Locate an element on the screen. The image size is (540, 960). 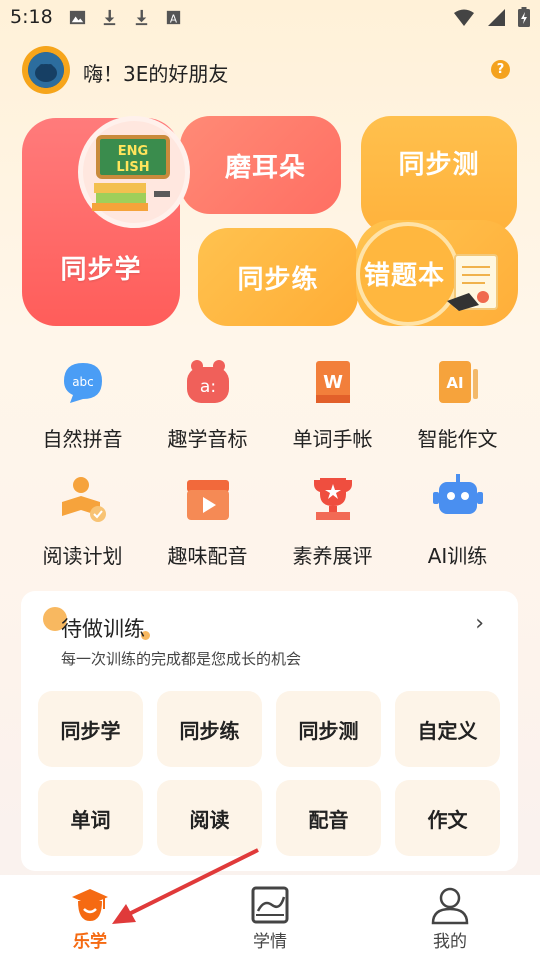
greeting-text: 嗨！3E的好朋友 is located at coordinates (156, 74).